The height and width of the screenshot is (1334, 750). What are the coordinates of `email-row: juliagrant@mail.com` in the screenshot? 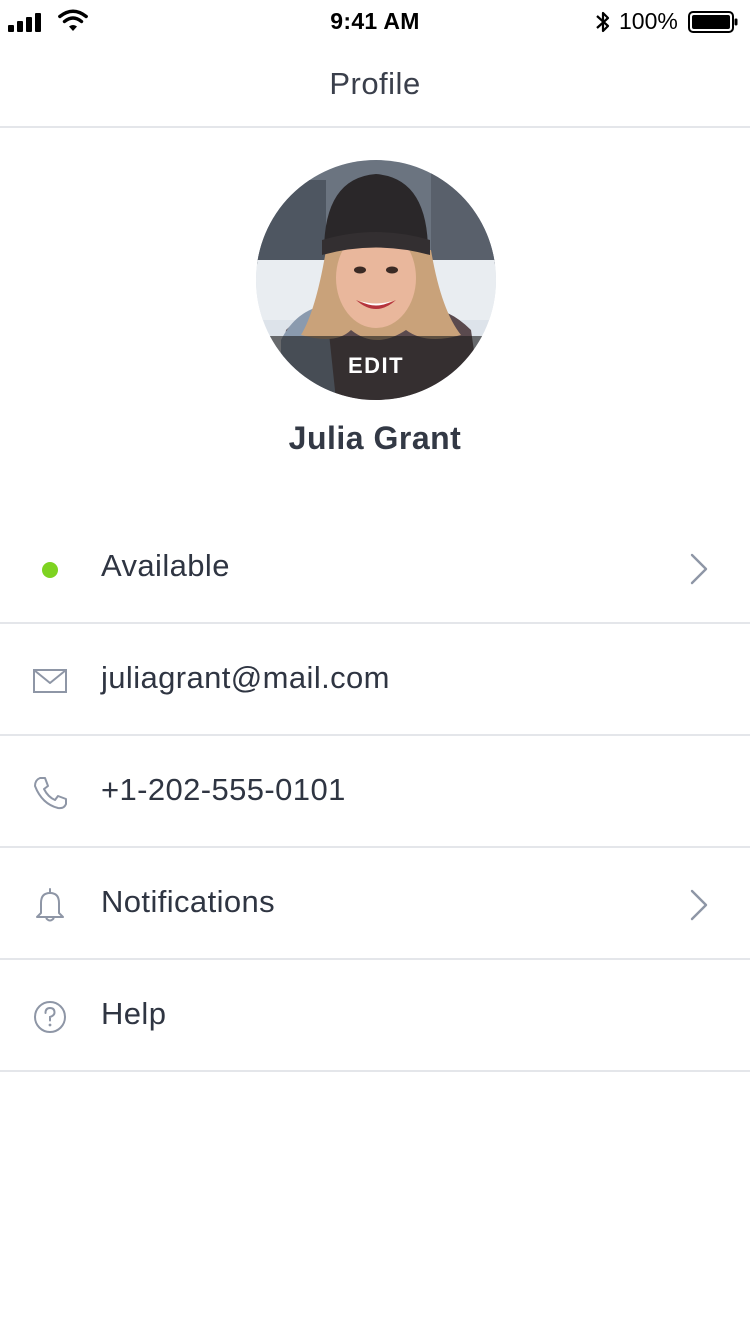 It's located at (375, 680).